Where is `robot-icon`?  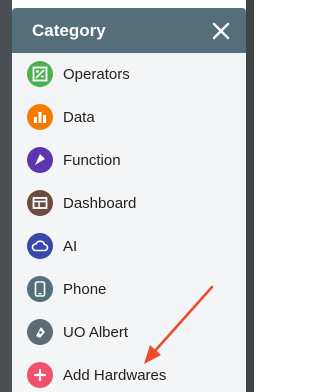 robot-icon is located at coordinates (40, 332).